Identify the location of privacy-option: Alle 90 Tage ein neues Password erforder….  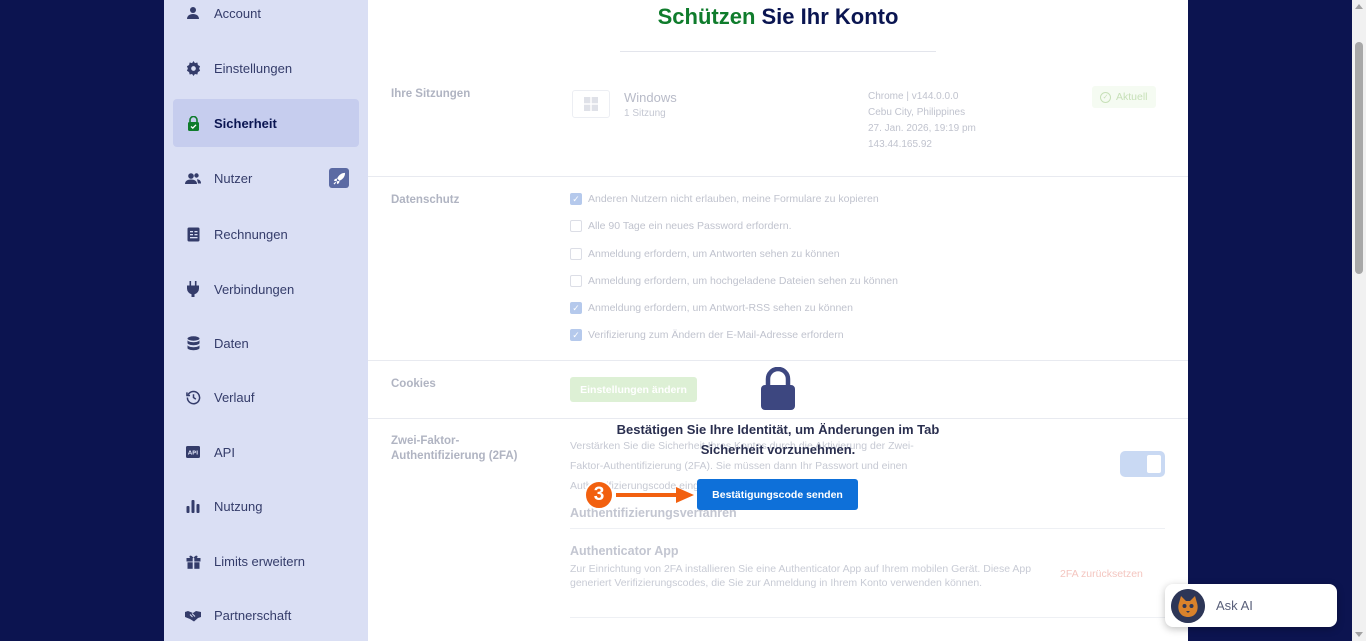
(681, 226).